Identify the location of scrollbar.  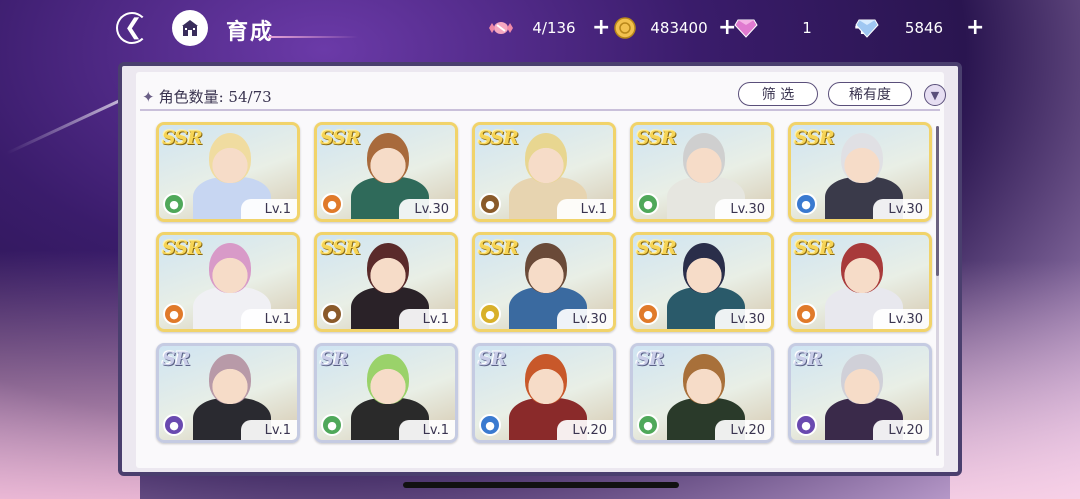
(937, 291).